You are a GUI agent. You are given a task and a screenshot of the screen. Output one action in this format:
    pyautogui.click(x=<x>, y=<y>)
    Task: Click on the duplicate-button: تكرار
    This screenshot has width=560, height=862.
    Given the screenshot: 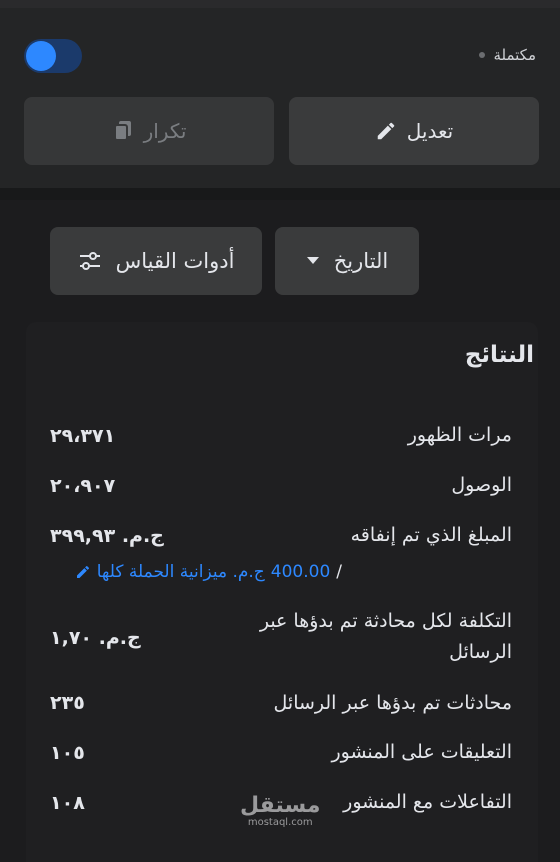 What is the action you would take?
    pyautogui.click(x=149, y=131)
    